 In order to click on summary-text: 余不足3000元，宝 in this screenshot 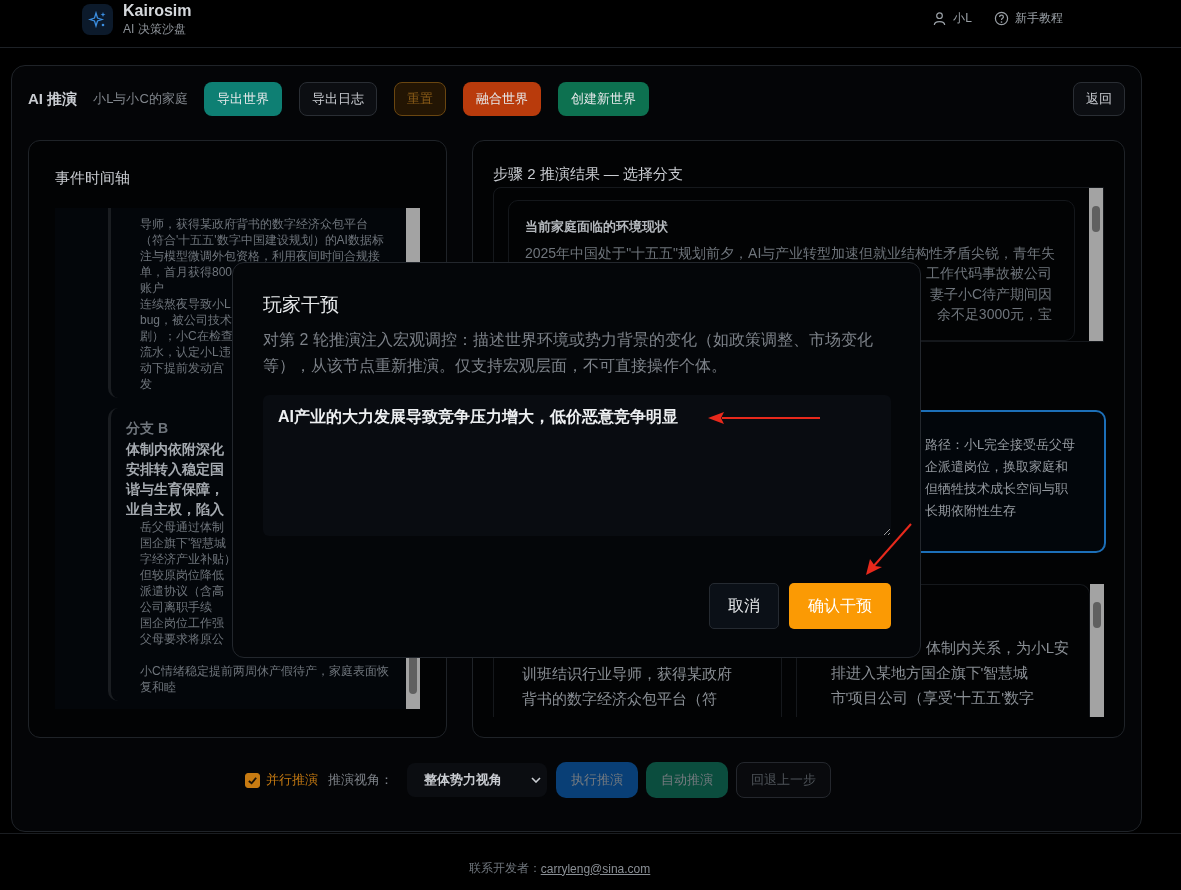, I will do `click(994, 315)`.